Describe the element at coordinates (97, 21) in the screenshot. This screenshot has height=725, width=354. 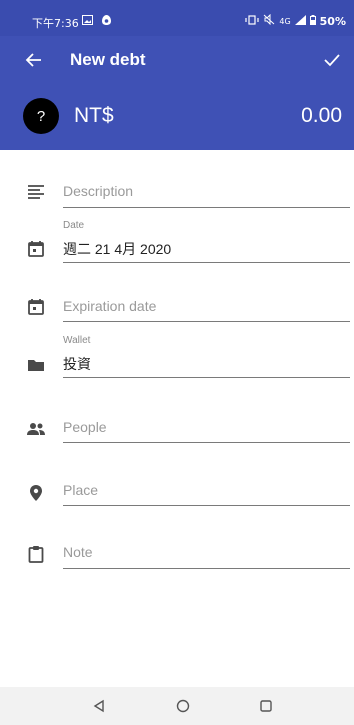
I see `status-notification-icons` at that location.